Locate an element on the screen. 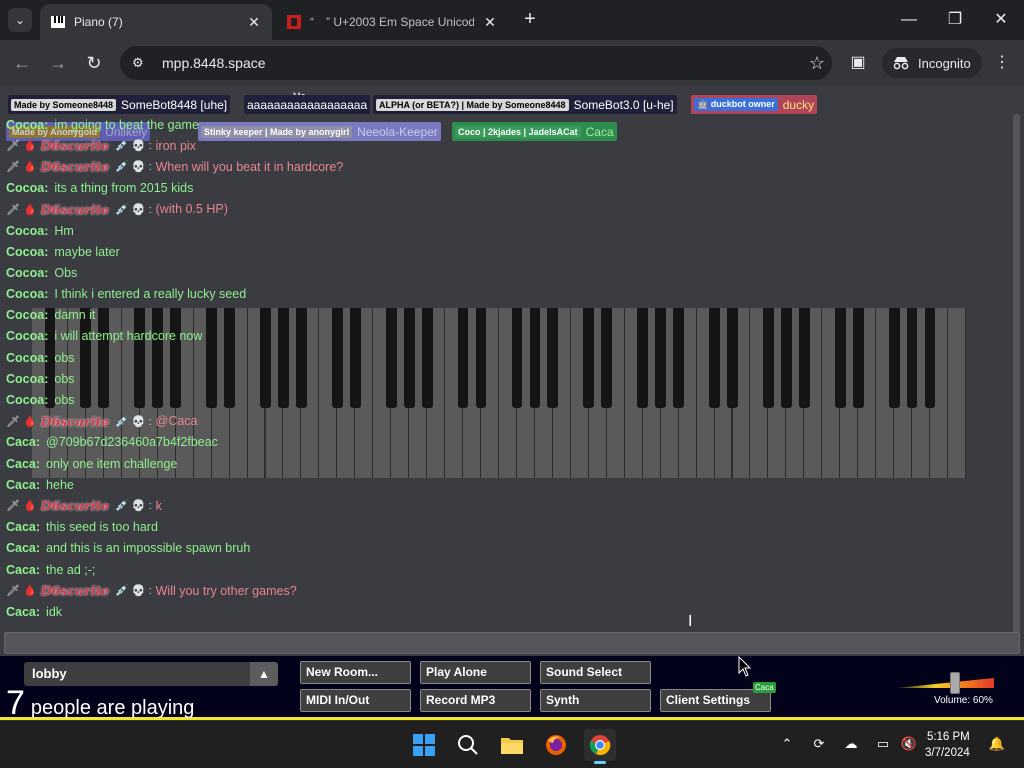 The width and height of the screenshot is (1024, 768). tab-title: “ ” U+2003 Em Space Unicode is located at coordinates (392, 22).